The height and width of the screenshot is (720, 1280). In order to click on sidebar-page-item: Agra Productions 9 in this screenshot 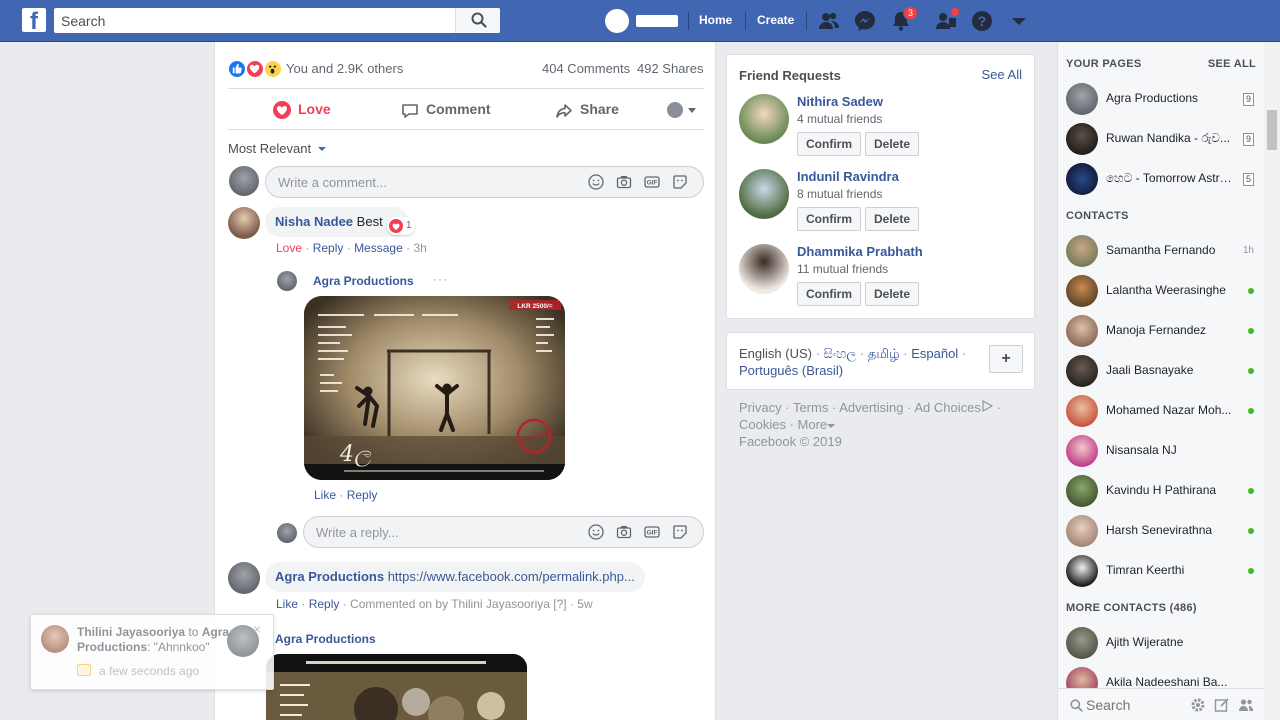, I will do `click(1161, 99)`.